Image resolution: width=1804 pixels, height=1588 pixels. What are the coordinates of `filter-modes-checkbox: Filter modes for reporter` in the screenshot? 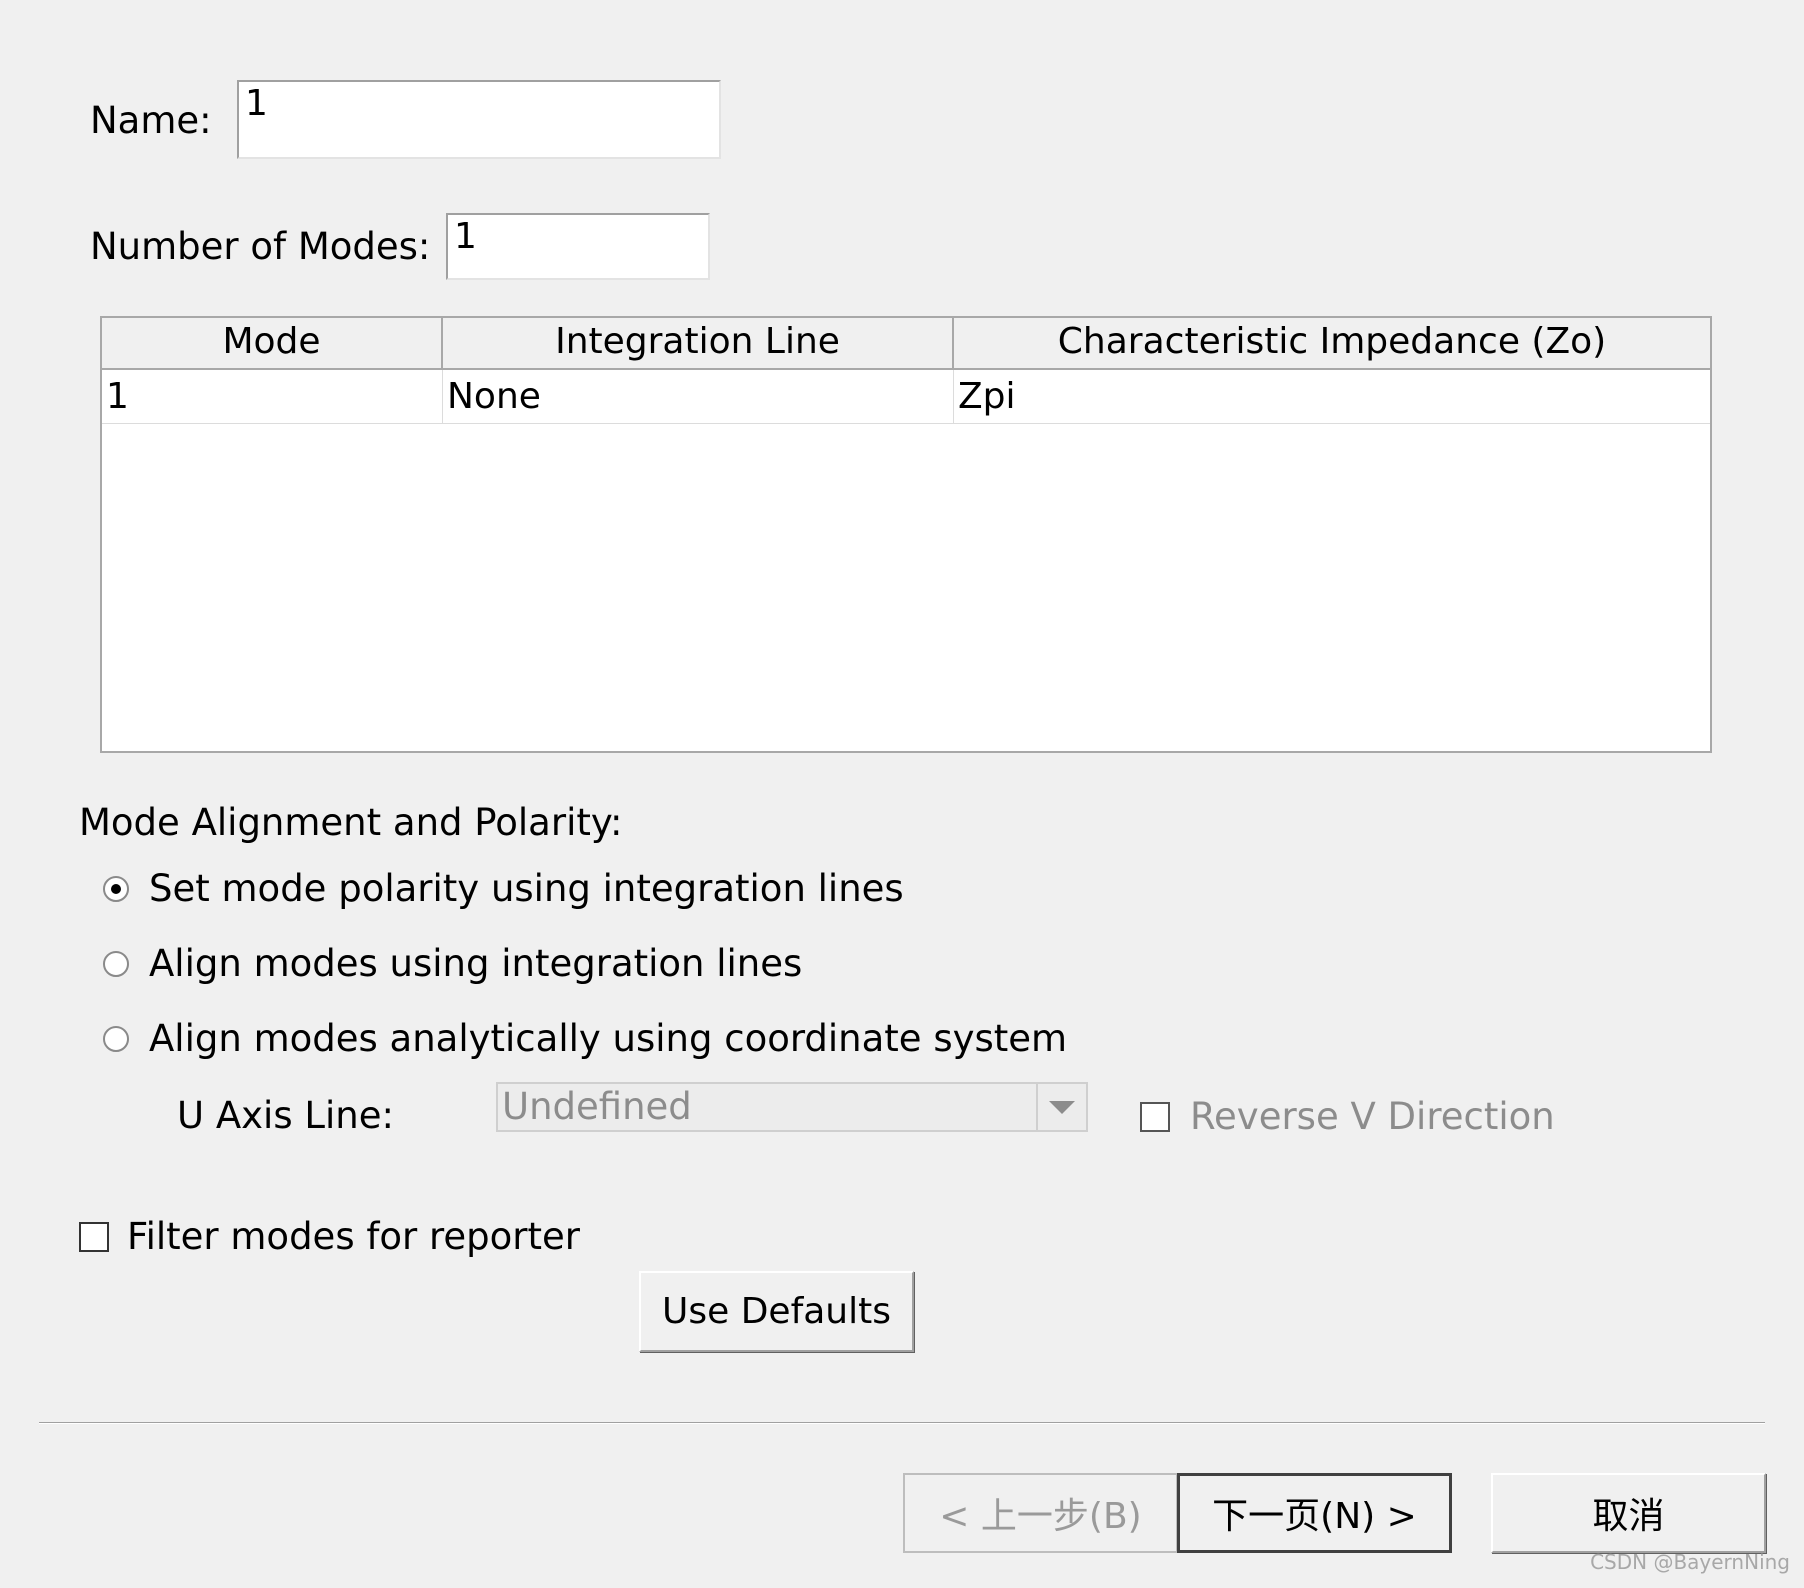 It's located at (329, 1236).